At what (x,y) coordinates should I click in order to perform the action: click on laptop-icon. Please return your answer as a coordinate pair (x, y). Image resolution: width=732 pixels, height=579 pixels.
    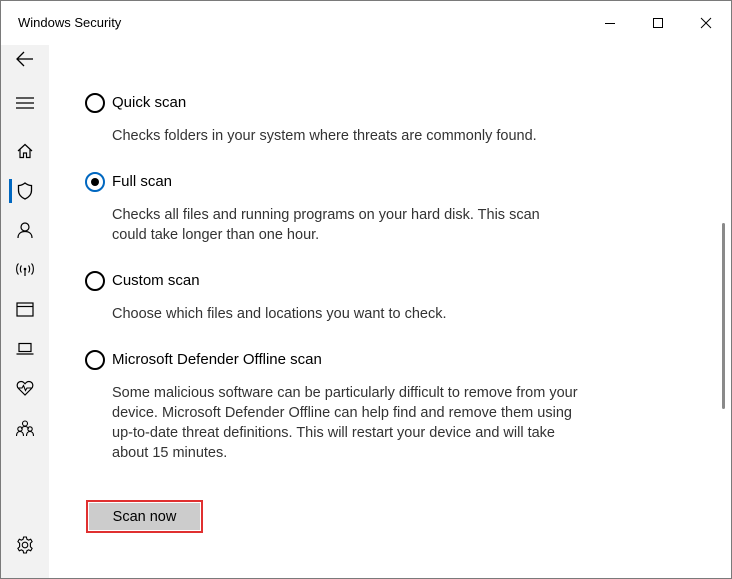
    Looking at the image, I should click on (25, 348).